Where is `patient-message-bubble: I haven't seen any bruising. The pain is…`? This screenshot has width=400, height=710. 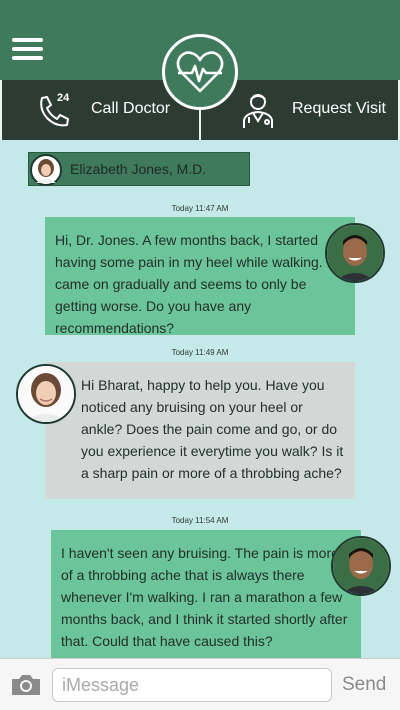
patient-message-bubble: I haven't seen any bruising. The pain is… is located at coordinates (206, 594).